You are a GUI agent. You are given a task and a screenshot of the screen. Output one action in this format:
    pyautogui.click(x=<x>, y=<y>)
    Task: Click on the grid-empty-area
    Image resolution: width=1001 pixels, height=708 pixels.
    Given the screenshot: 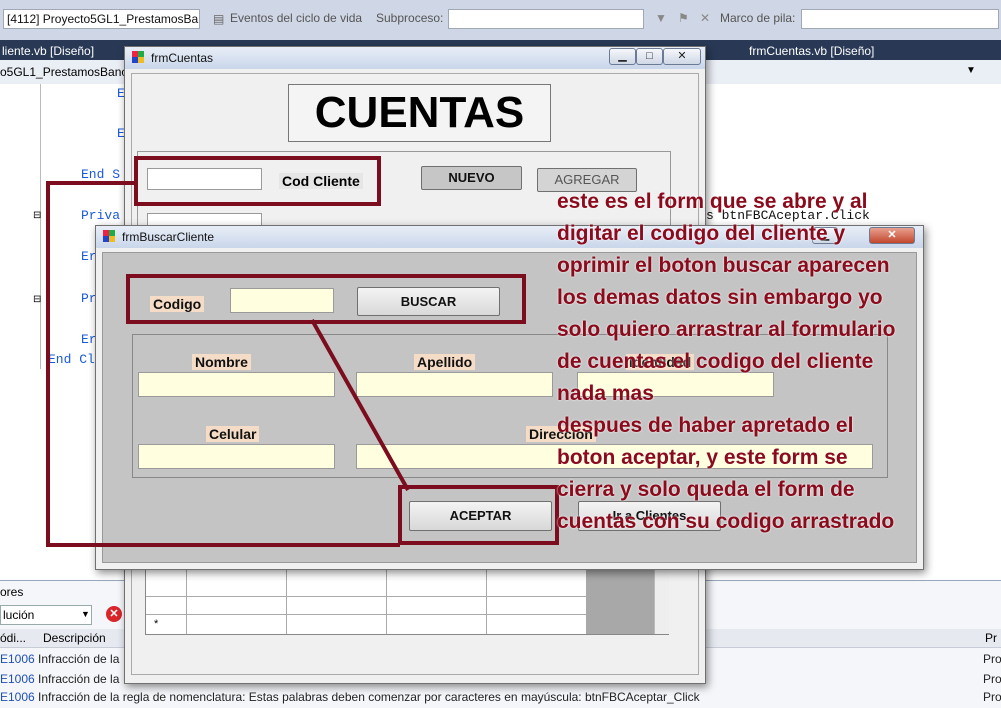 What is the action you would take?
    pyautogui.click(x=620, y=599)
    